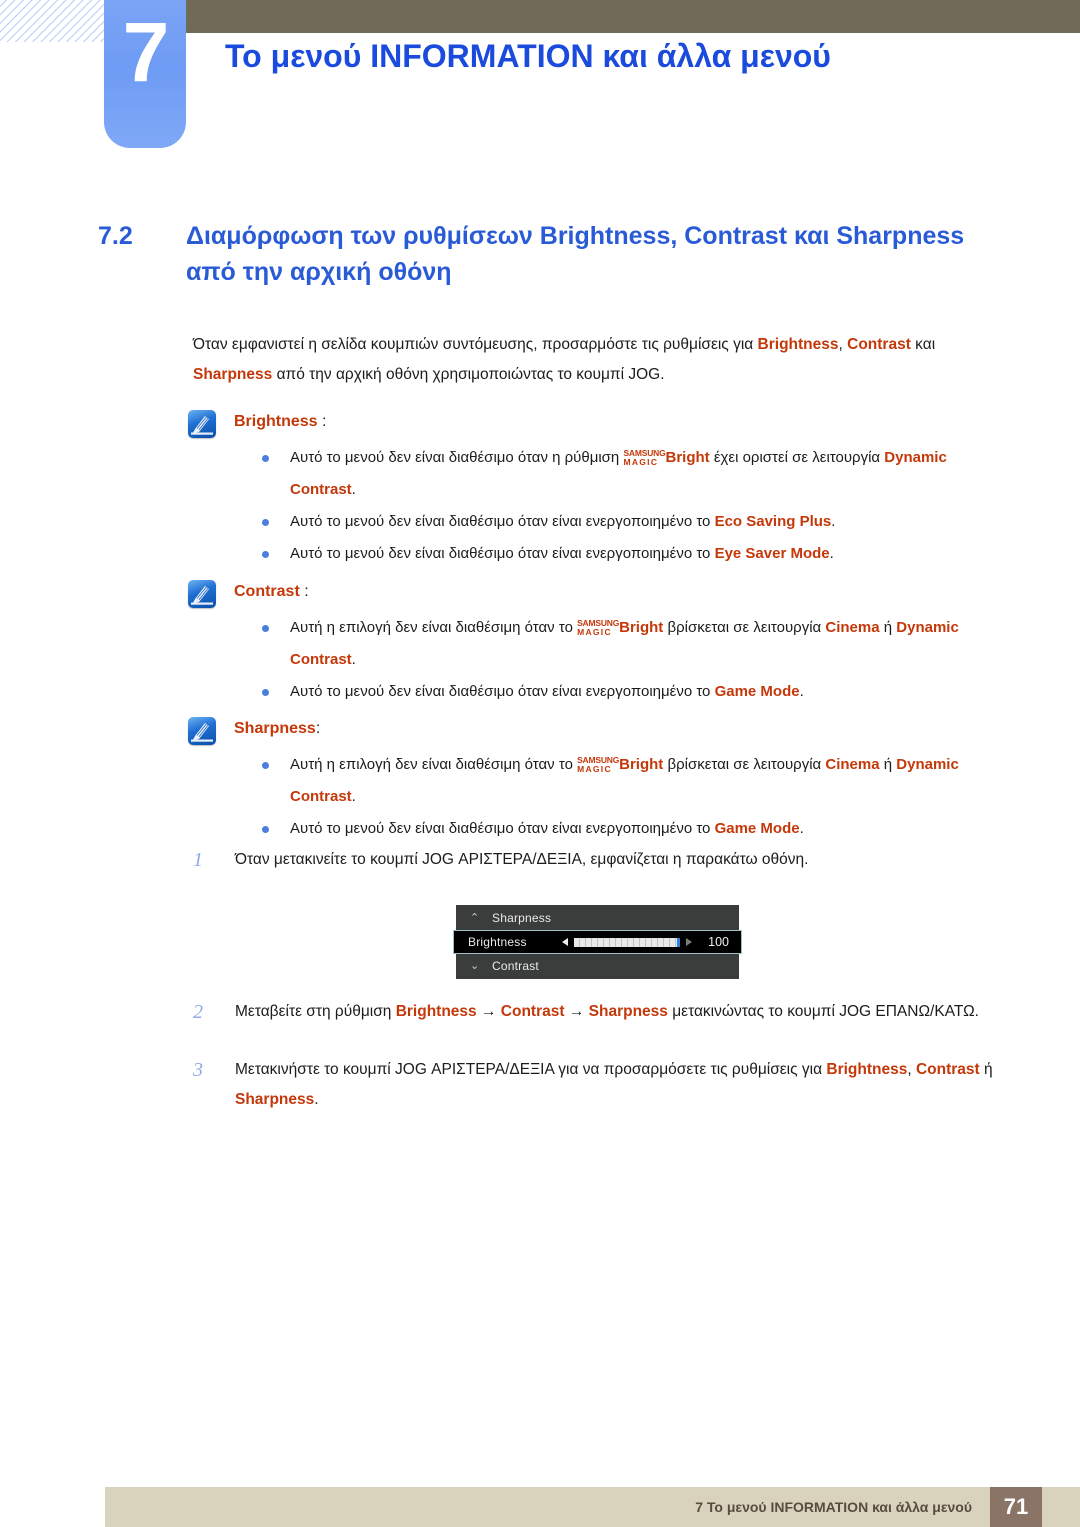  What do you see at coordinates (540, 95) in the screenshot?
I see `page-header: 7 Το μενού INFORMATION και άλλα μενού` at bounding box center [540, 95].